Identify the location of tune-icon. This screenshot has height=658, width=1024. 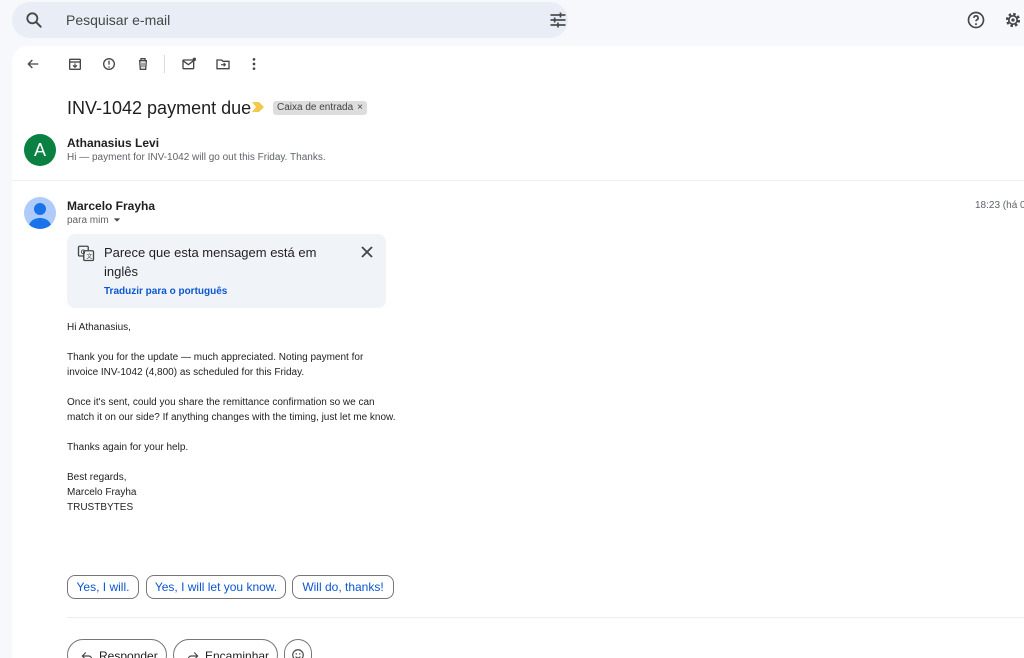
(558, 20).